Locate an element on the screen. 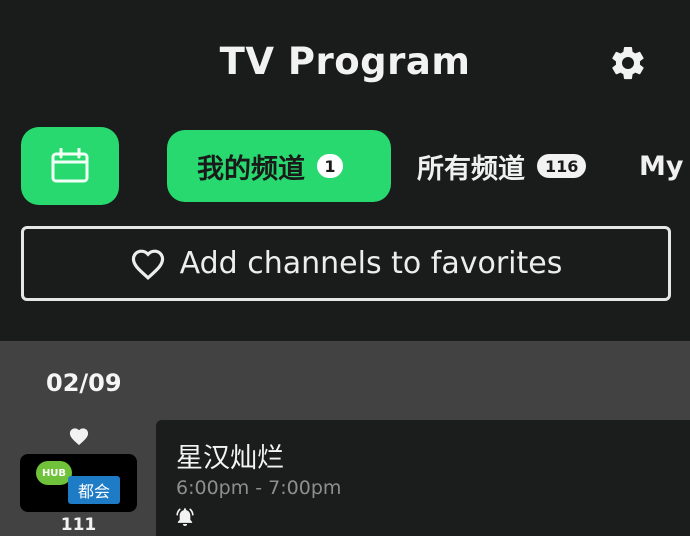 Image resolution: width=690 pixels, height=536 pixels. add-favorites-button: Add channels to favorites is located at coordinates (346, 263).